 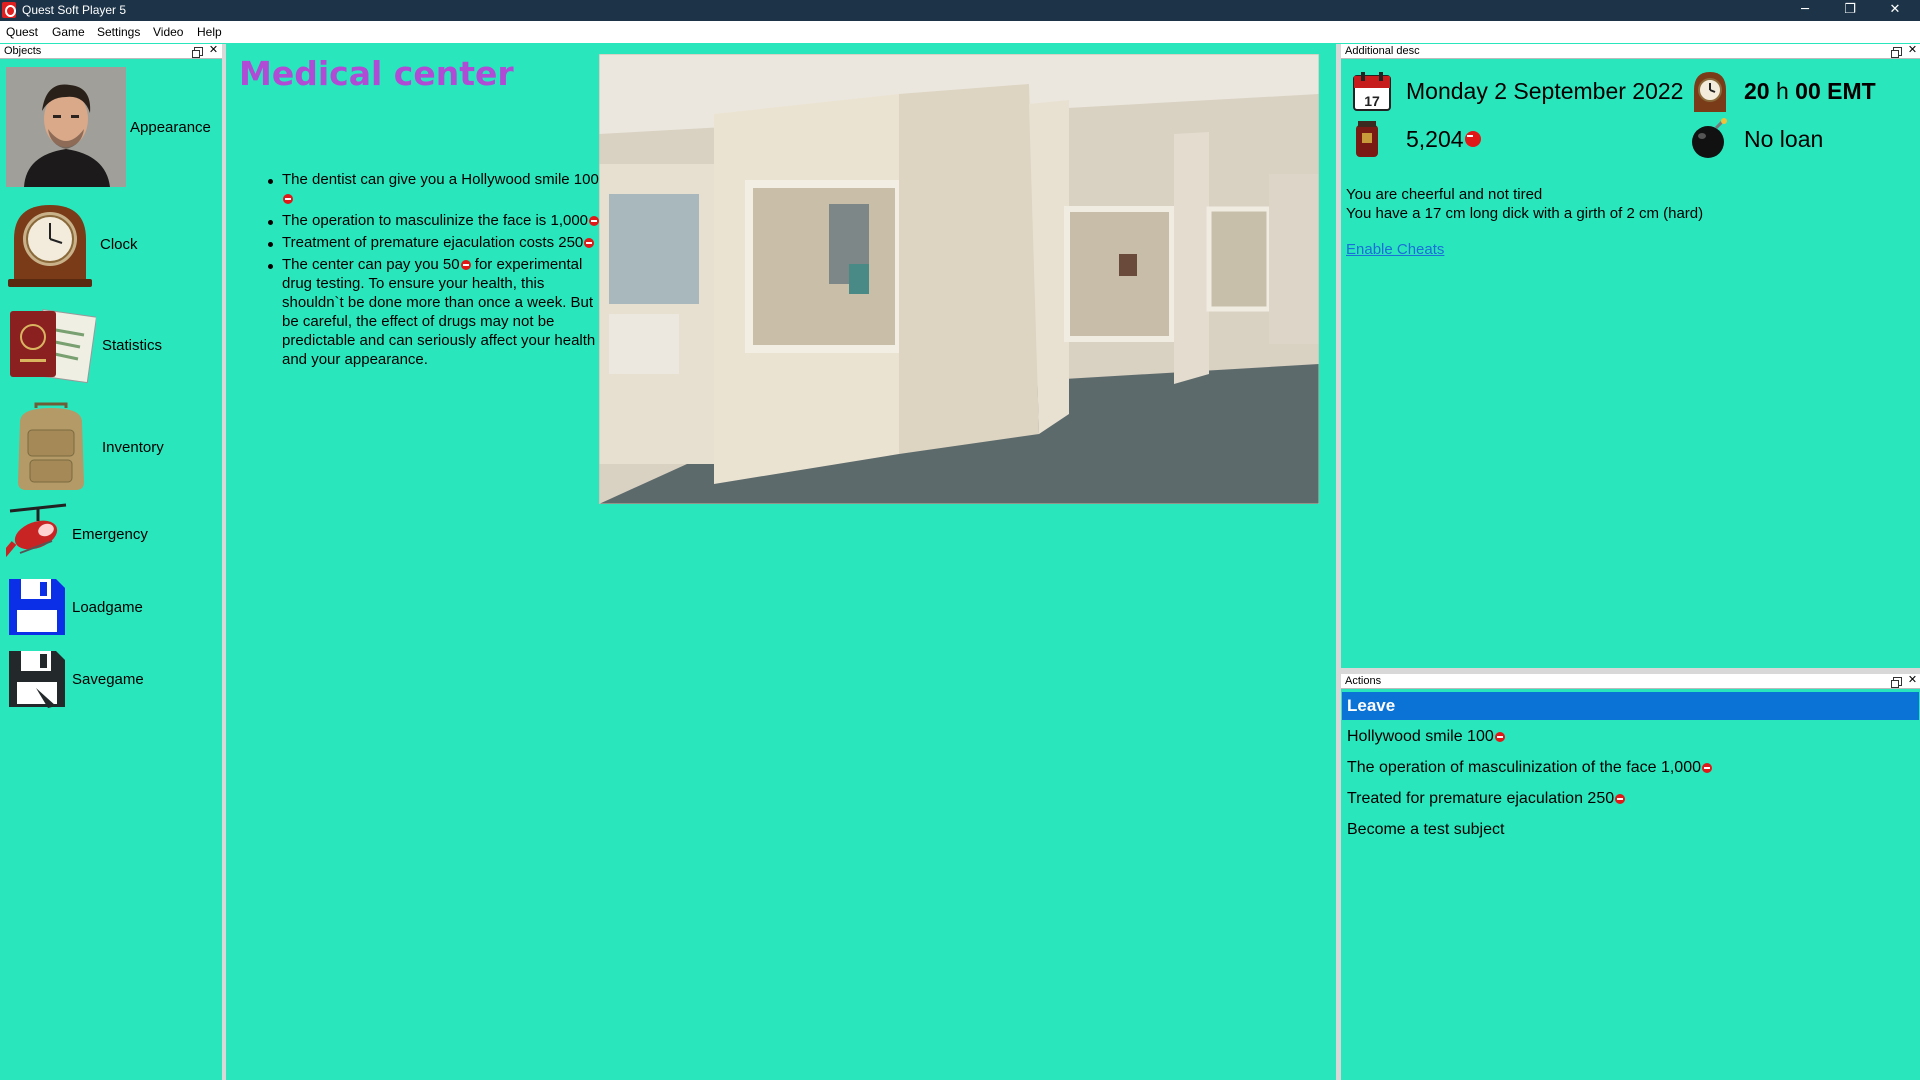 What do you see at coordinates (110, 534) in the screenshot?
I see `object-label: Emergency` at bounding box center [110, 534].